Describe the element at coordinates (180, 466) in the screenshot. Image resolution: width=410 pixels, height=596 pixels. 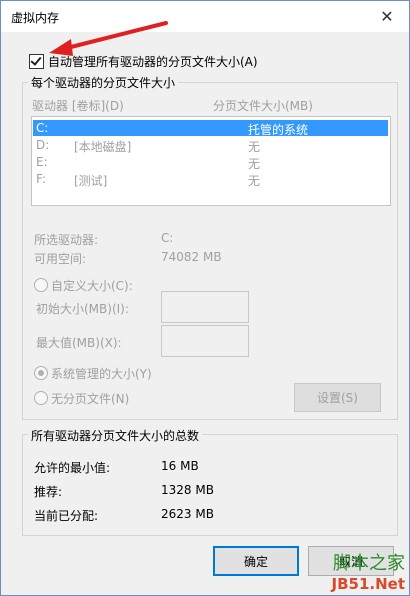
I see `min-value: 16 MB` at that location.